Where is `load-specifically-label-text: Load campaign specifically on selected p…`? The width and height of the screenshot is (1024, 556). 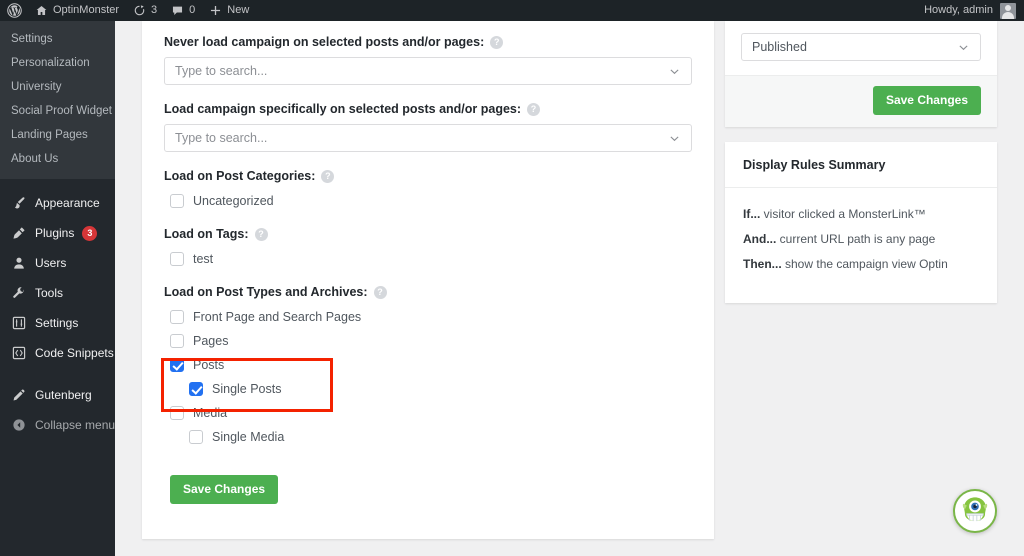 load-specifically-label-text: Load campaign specifically on selected p… is located at coordinates (343, 109).